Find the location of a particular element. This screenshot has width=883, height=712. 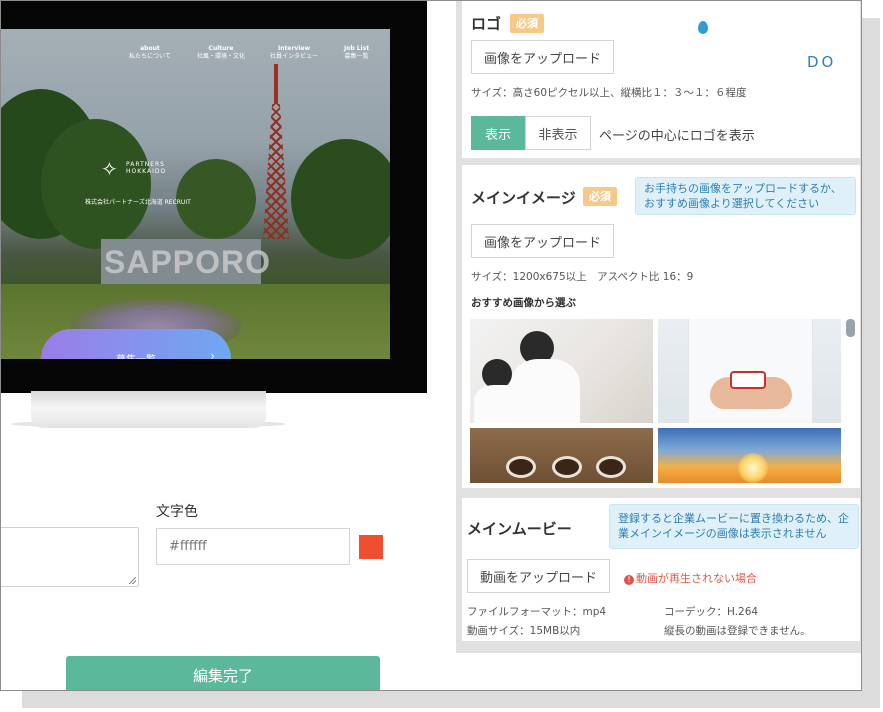

preview-nav-about: about 私たちについて is located at coordinates (150, 53).